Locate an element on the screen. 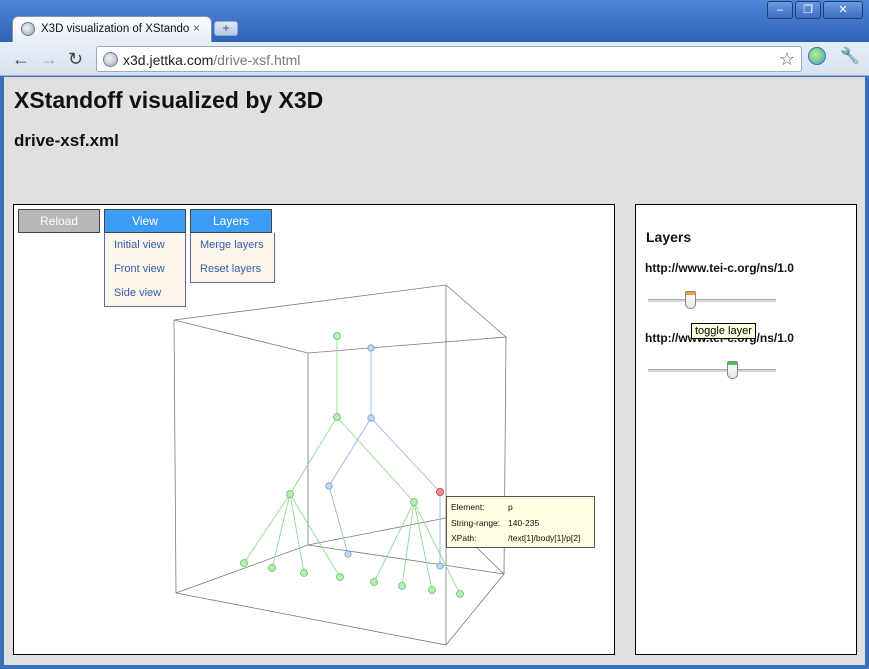 Image resolution: width=869 pixels, height=669 pixels. wrench-icon: 🔧 is located at coordinates (850, 56).